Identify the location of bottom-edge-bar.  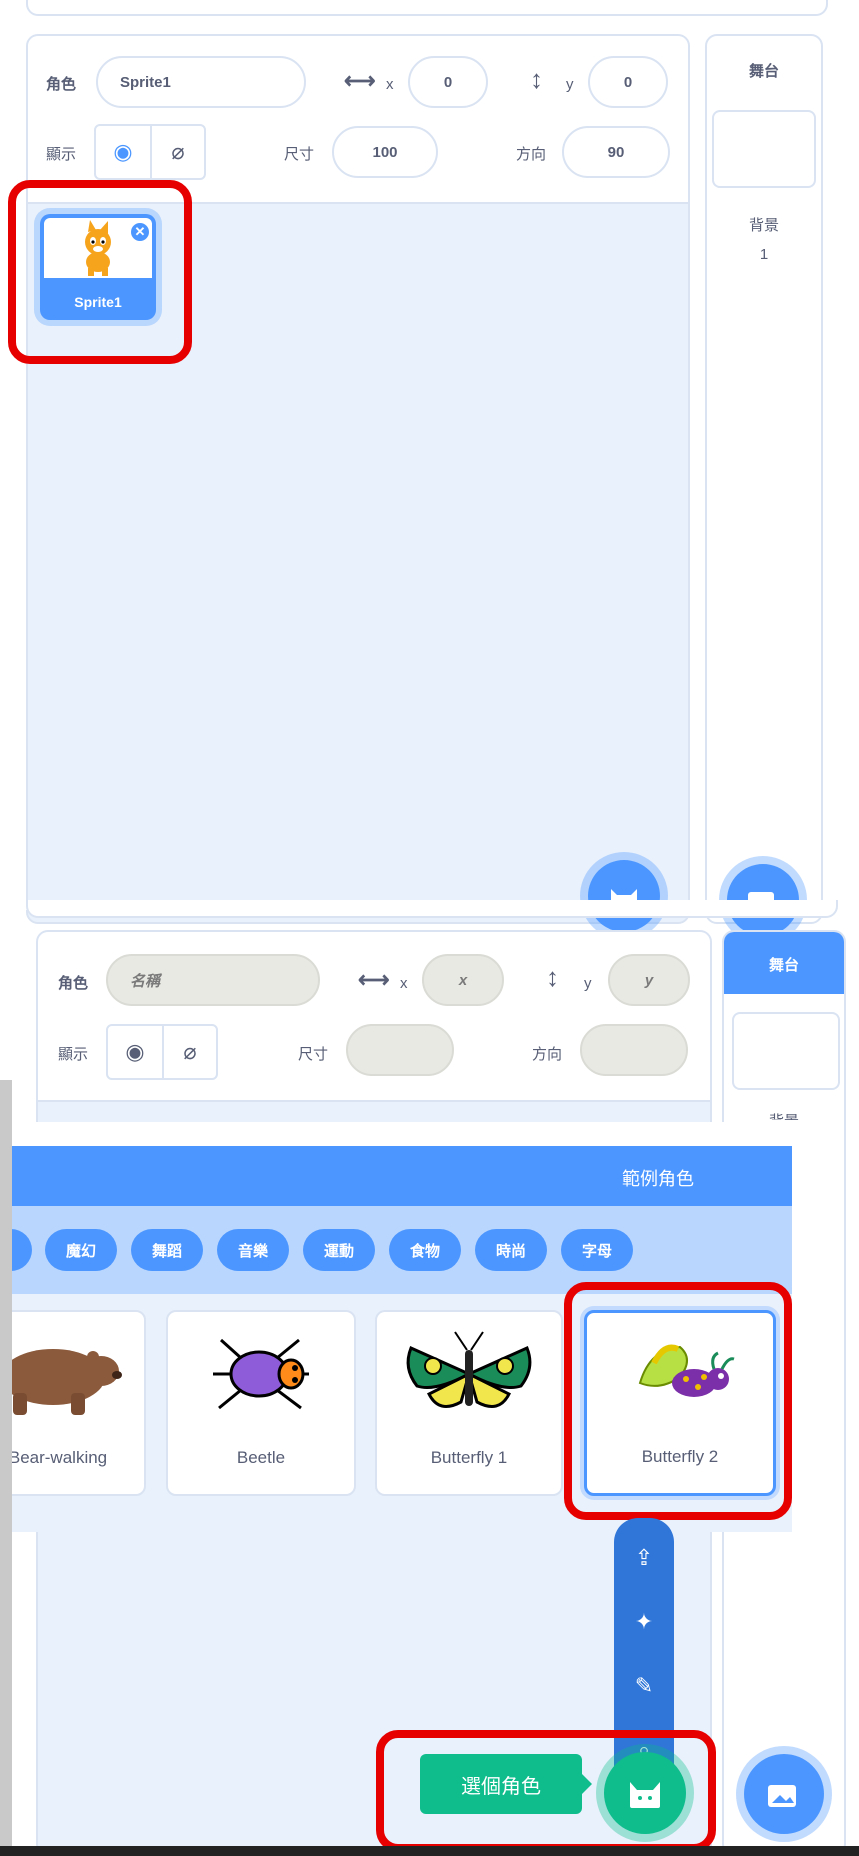
(429, 1851).